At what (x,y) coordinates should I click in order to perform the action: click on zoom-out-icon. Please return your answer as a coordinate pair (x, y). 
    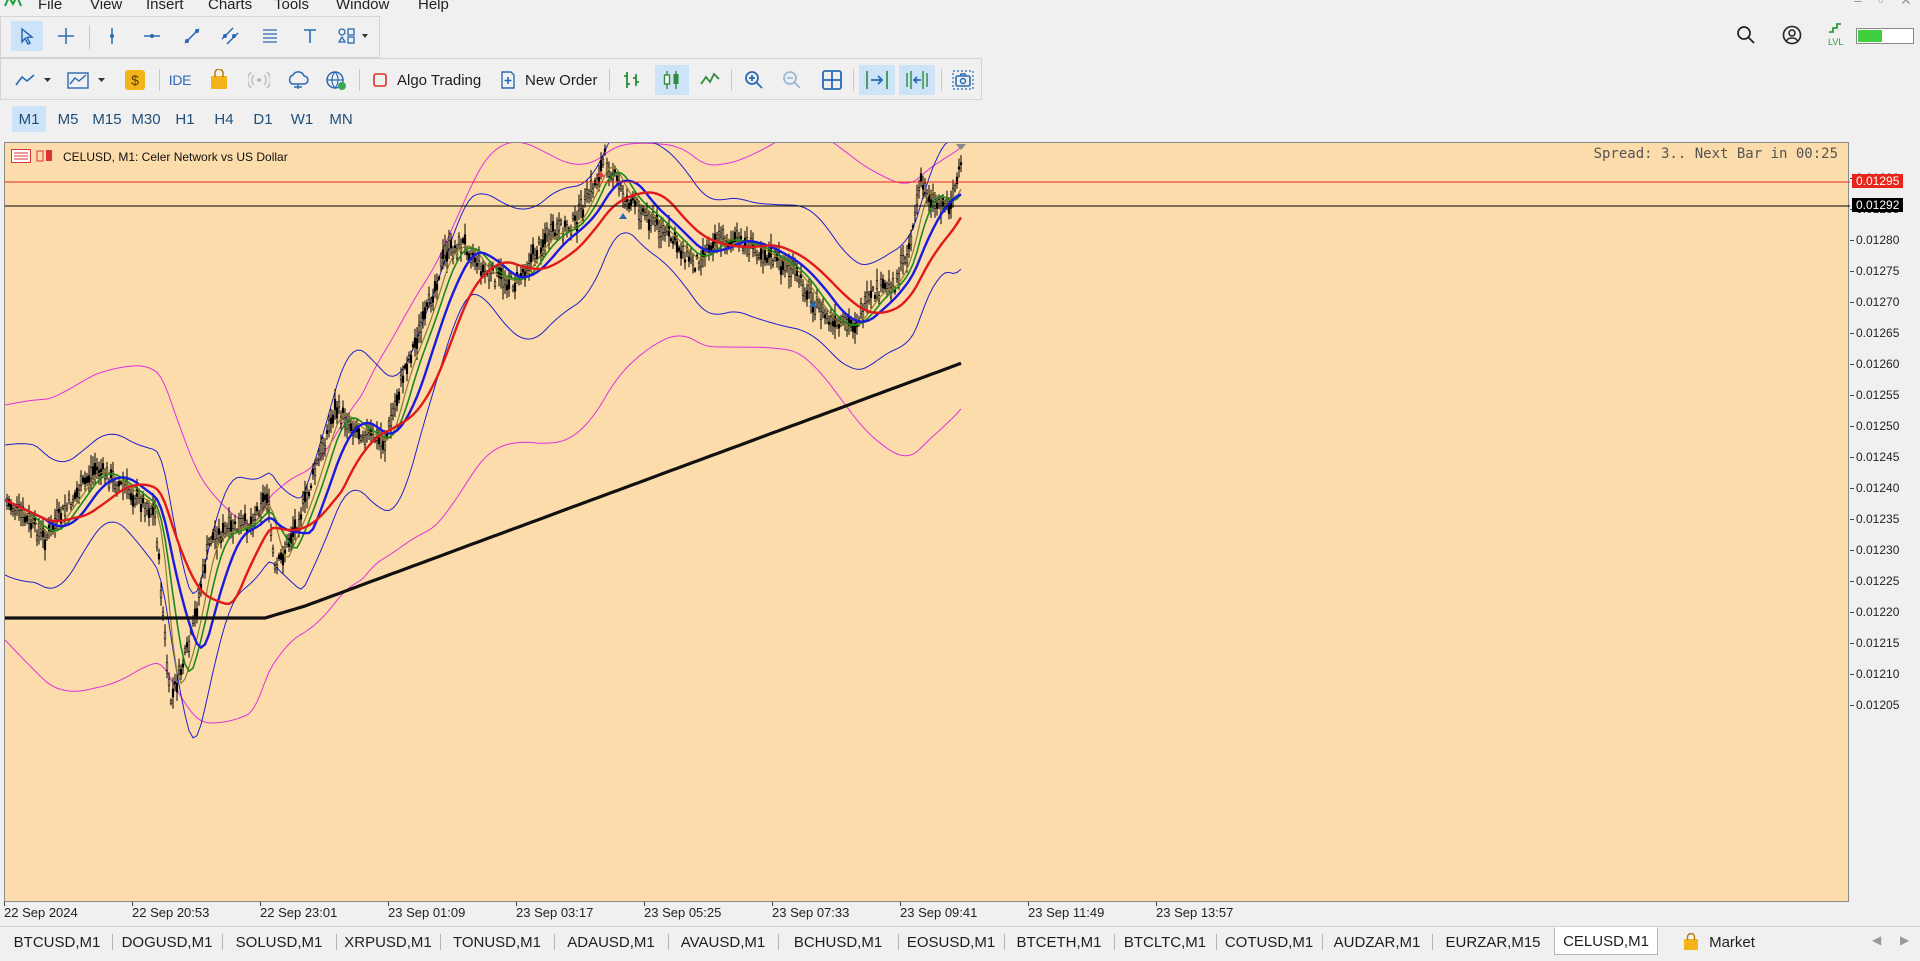
    Looking at the image, I should click on (792, 80).